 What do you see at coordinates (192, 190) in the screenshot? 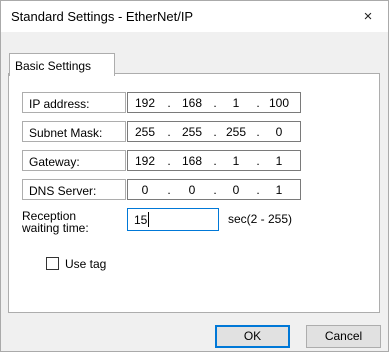
I see `dns-octet-2: 0` at bounding box center [192, 190].